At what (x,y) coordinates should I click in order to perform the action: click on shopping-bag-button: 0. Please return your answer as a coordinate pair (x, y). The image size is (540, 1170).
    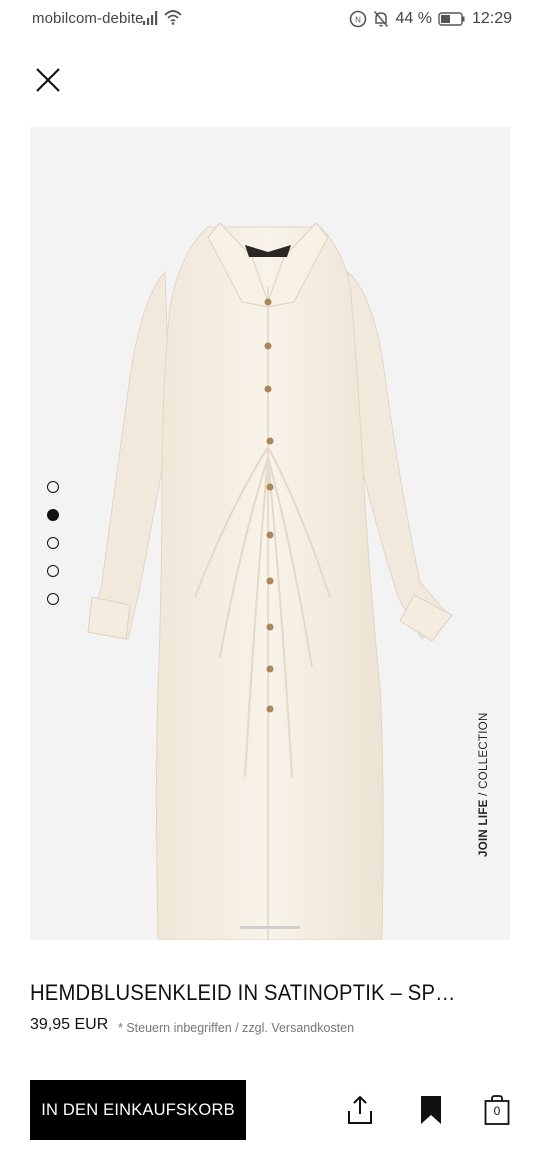
    Looking at the image, I should click on (499, 1110).